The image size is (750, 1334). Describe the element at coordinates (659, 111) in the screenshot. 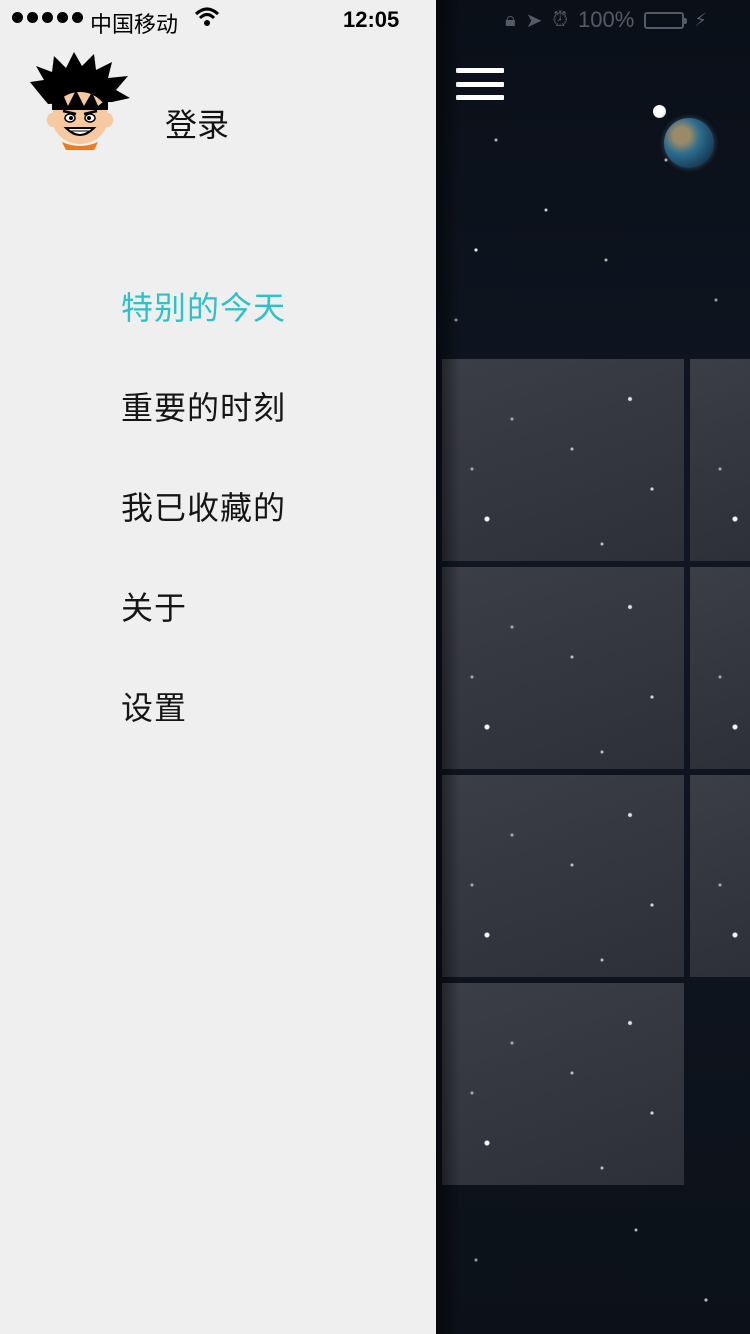

I see `moon-image` at that location.